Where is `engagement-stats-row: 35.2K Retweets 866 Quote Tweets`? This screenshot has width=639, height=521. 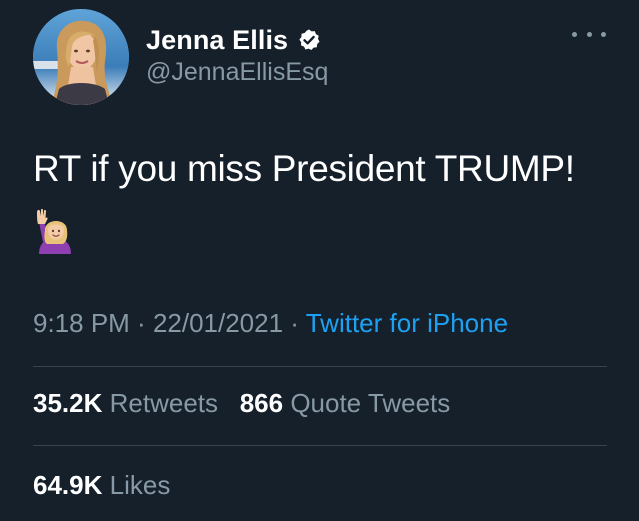 engagement-stats-row: 35.2K Retweets 866 Quote Tweets is located at coordinates (241, 403).